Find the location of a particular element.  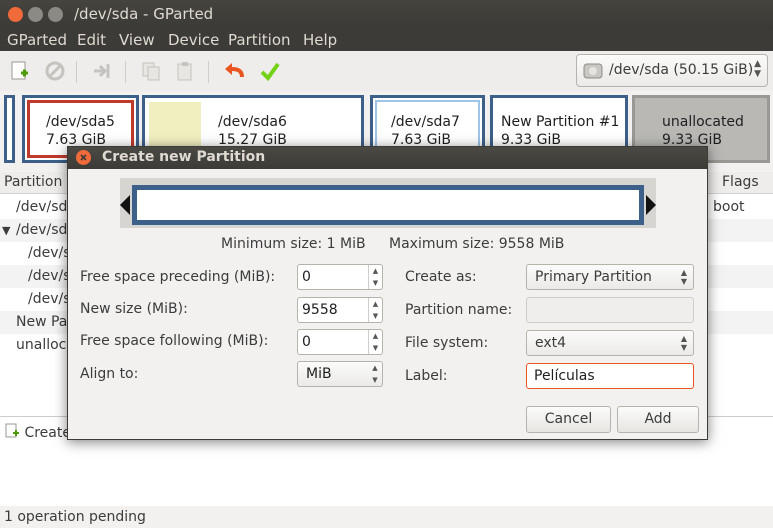

new-size-label: New size (MiB): is located at coordinates (134, 309).